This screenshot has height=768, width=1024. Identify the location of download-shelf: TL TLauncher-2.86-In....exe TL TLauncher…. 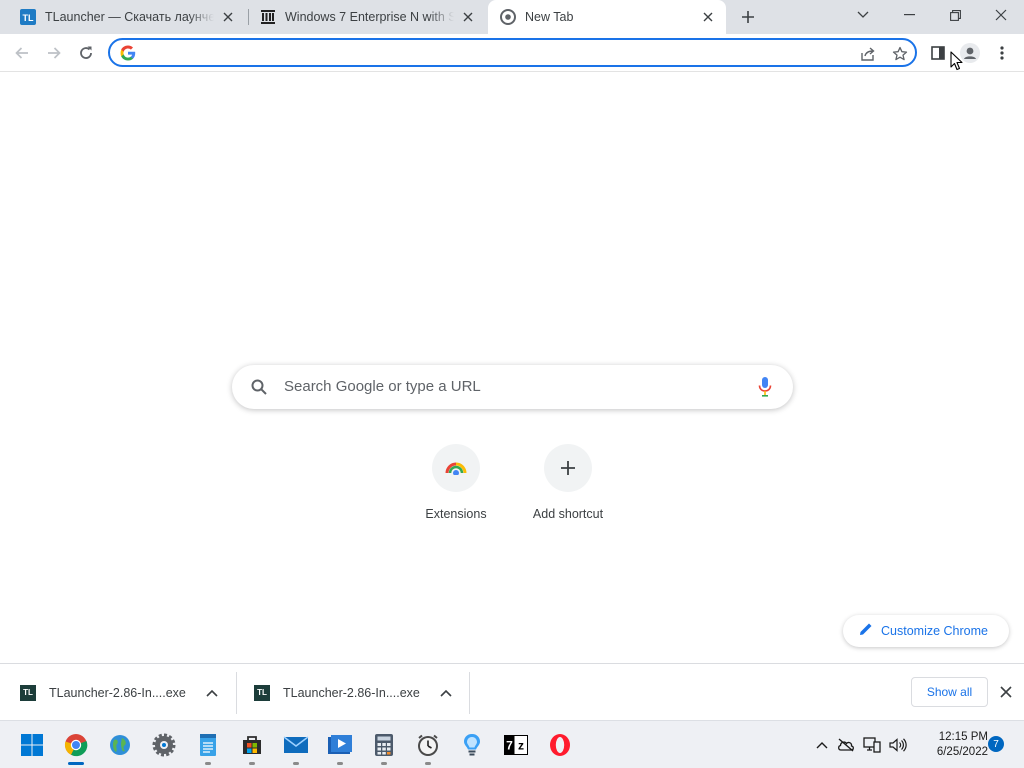
(512, 691).